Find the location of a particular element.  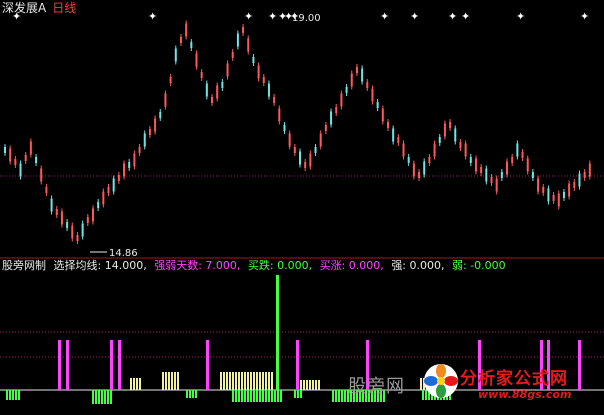

watermark: 股旁网 分析家公式网 www.88gs.com is located at coordinates (476, 387).